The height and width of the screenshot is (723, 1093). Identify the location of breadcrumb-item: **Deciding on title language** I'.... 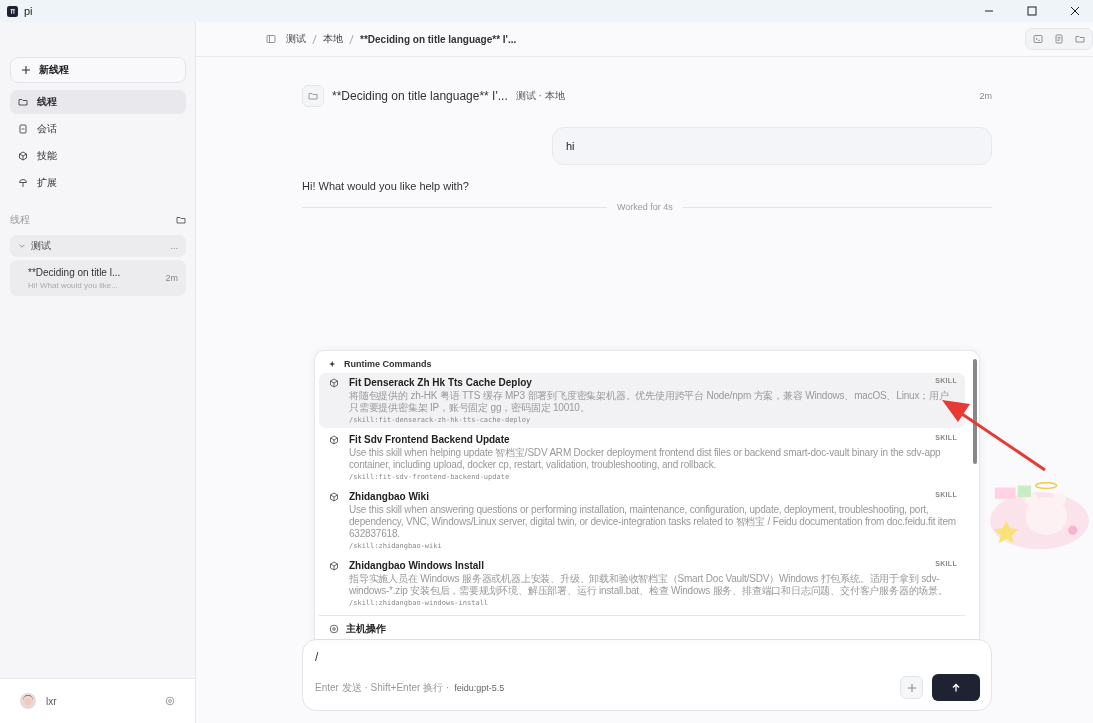
(438, 39).